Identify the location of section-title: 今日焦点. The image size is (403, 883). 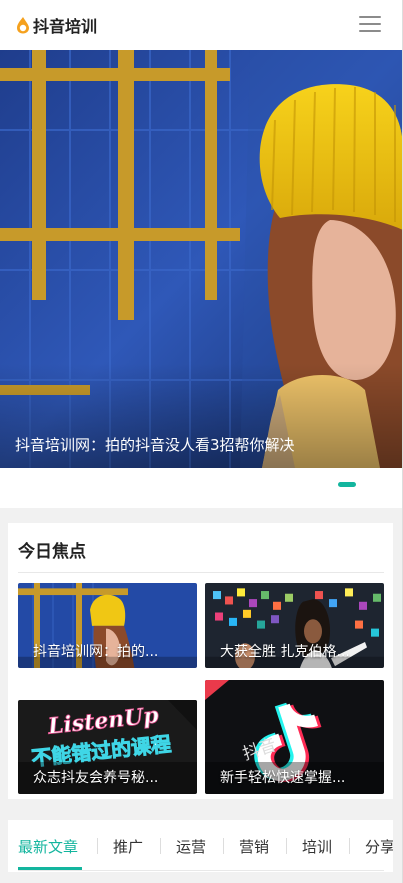
(52, 552).